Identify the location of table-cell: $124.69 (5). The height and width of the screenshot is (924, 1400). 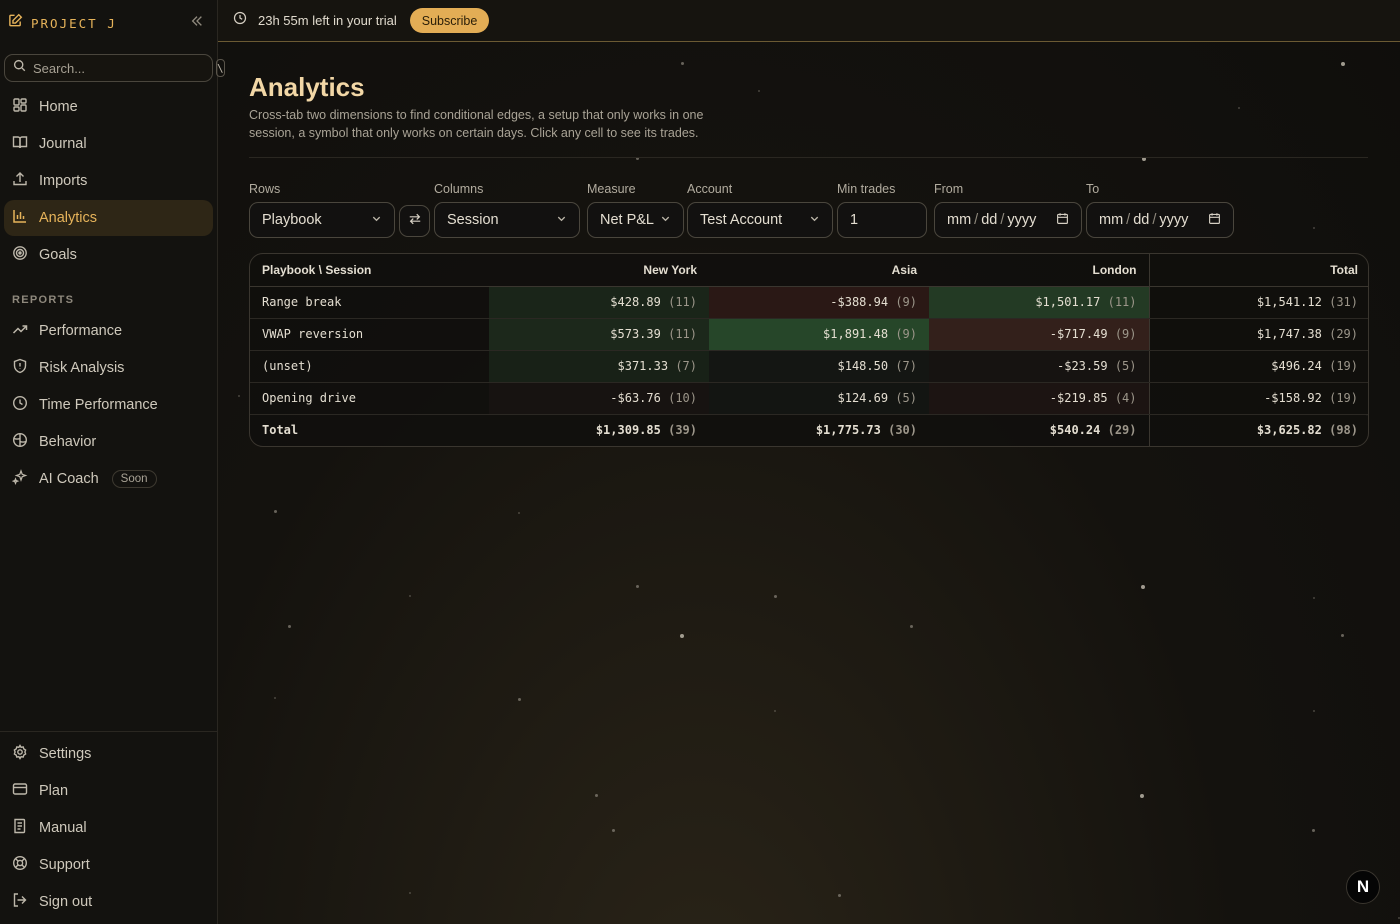
(819, 398).